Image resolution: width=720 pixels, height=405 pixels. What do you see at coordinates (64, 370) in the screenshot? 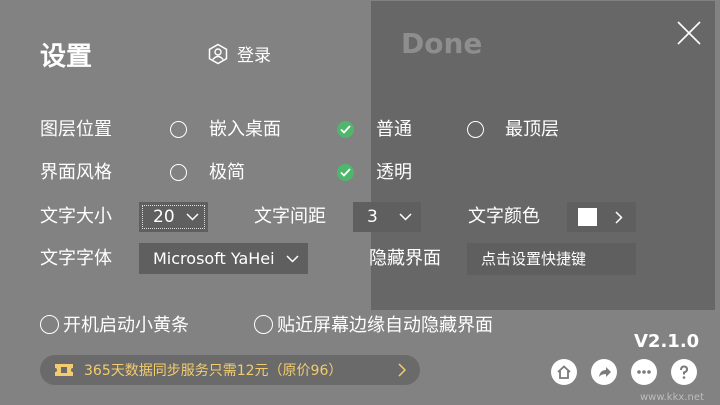
I see `ticket-icon` at bounding box center [64, 370].